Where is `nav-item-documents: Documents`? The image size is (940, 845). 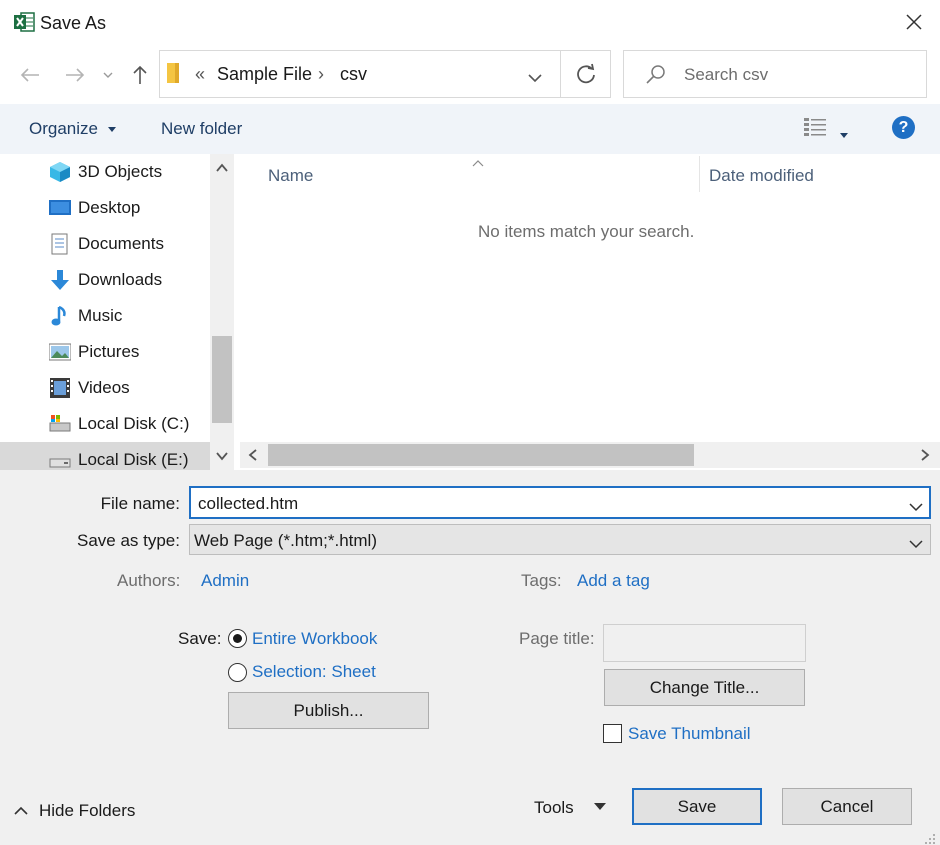
nav-item-documents: Documents is located at coordinates (105, 244).